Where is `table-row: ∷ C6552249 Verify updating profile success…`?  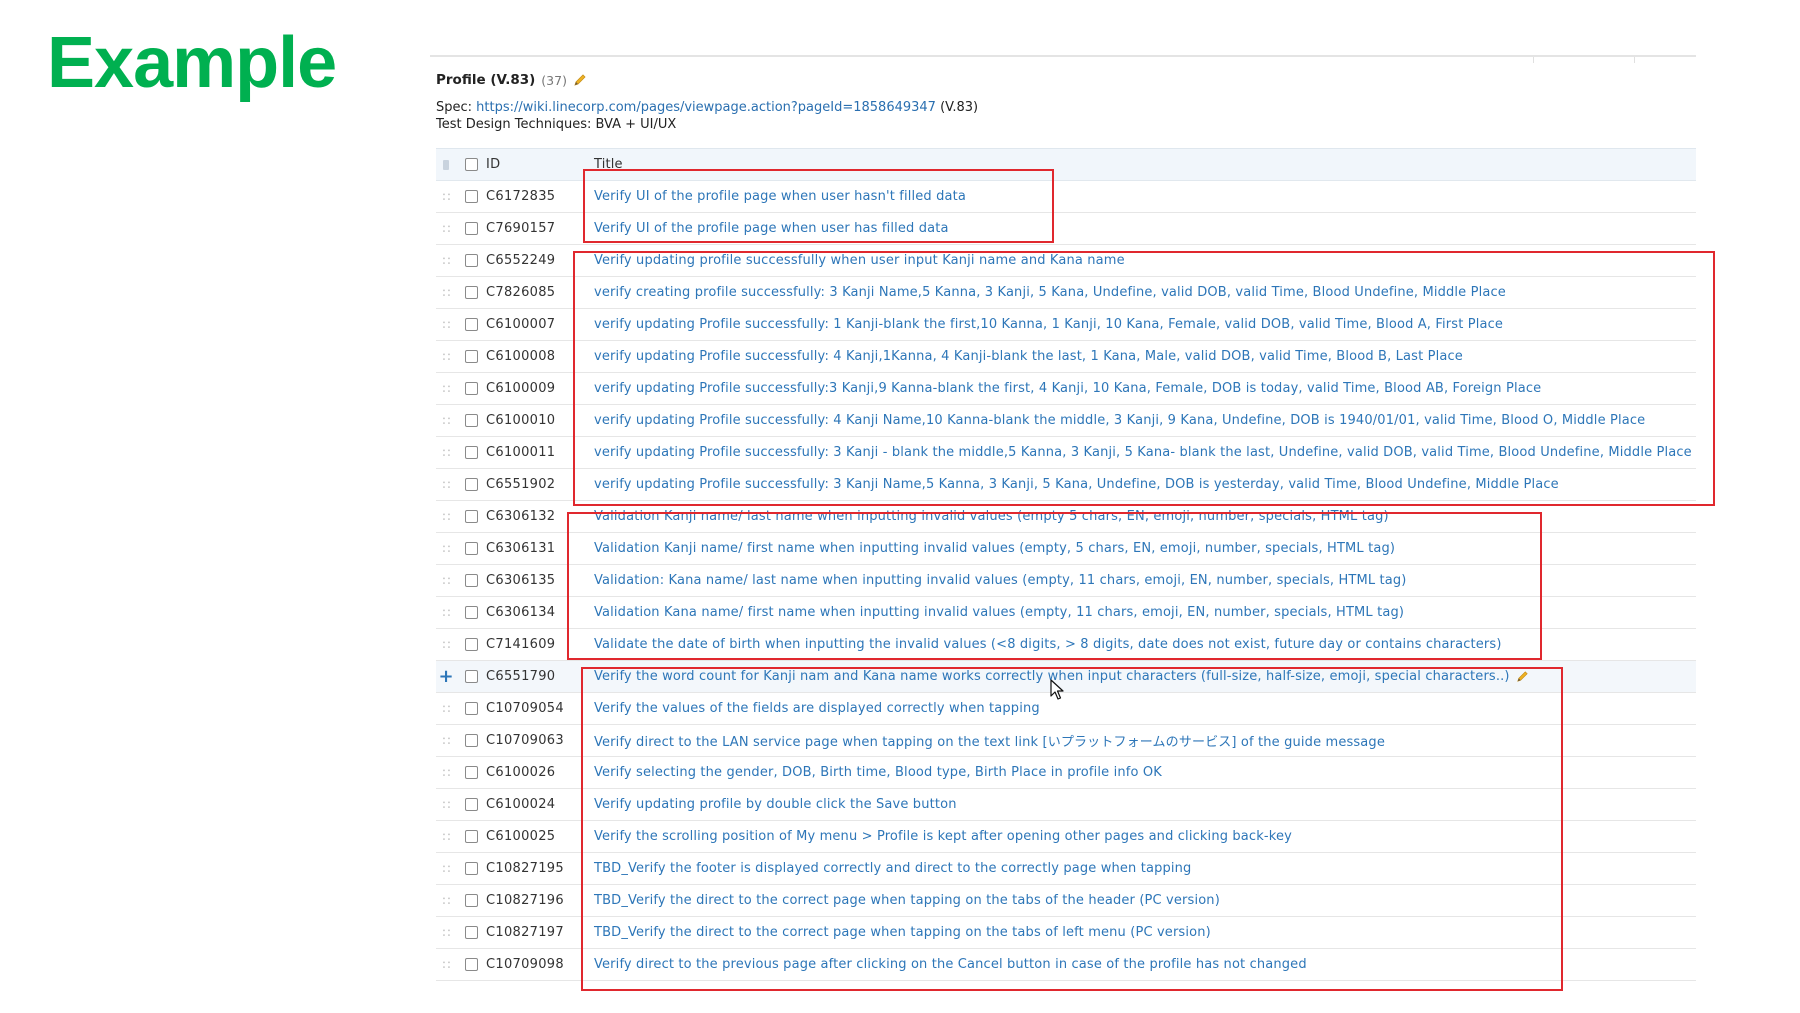
table-row: ∷ C6552249 Verify updating profile success… is located at coordinates (1066, 261).